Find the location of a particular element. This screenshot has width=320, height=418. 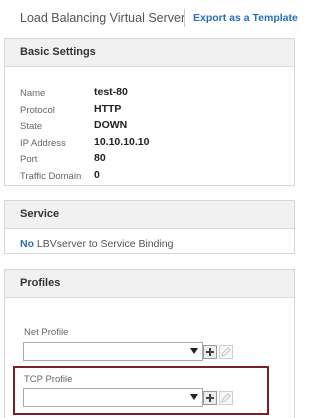

state-value: DOWN is located at coordinates (111, 125).